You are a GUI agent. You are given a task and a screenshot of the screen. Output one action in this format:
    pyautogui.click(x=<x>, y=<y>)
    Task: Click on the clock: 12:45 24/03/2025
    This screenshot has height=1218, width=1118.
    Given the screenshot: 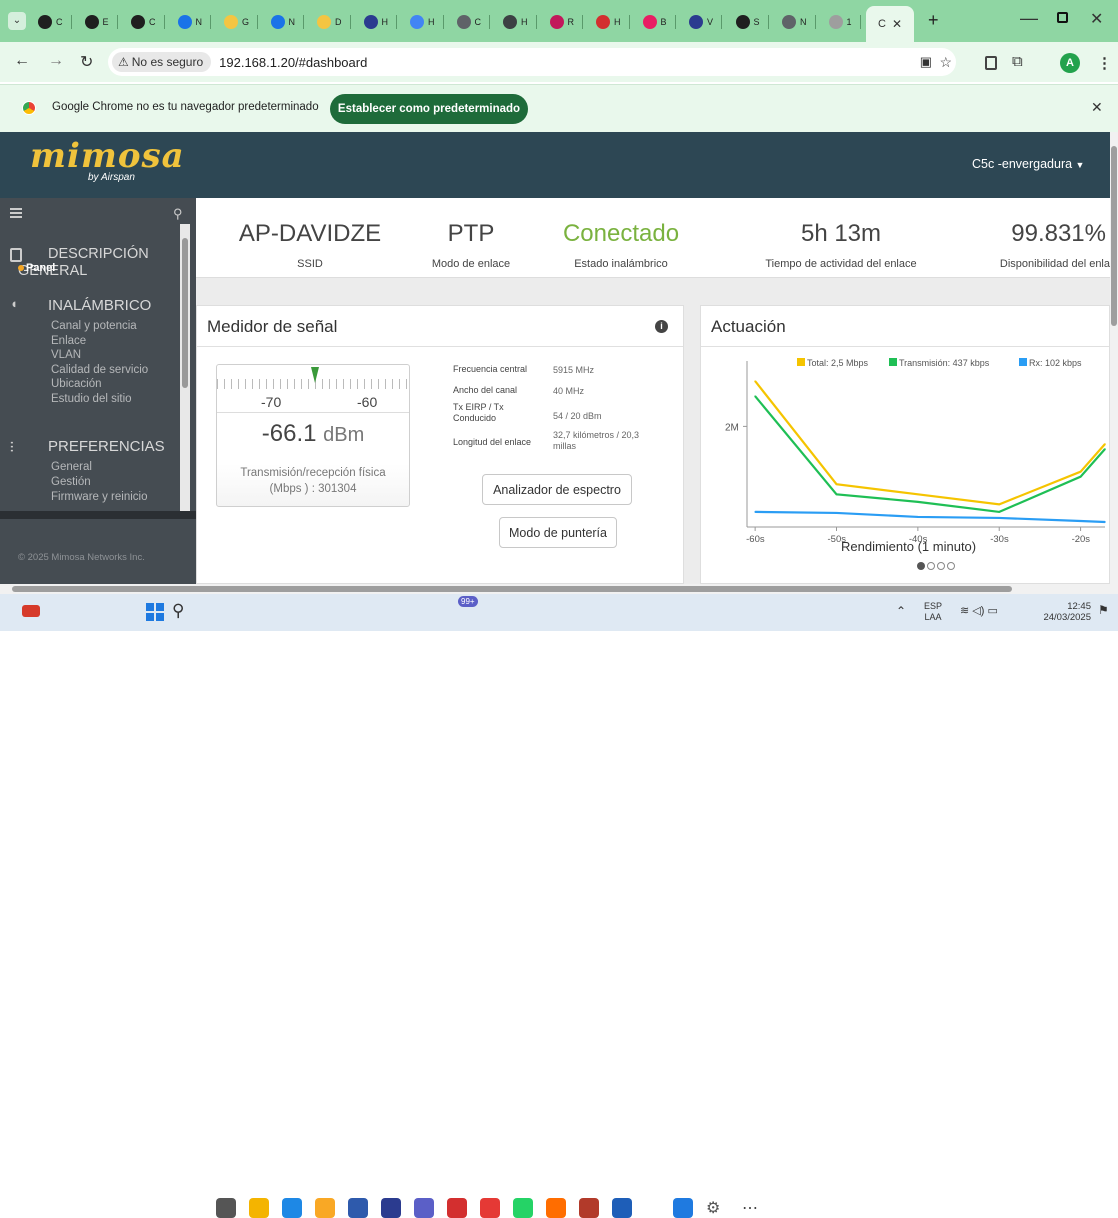 What is the action you would take?
    pyautogui.click(x=1067, y=612)
    